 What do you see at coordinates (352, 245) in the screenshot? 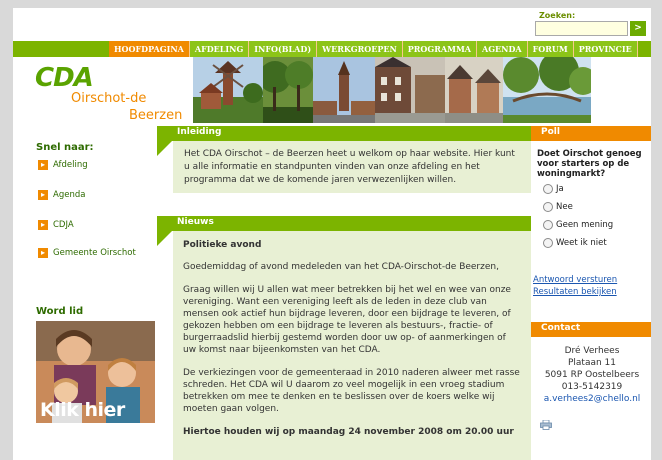
I see `news-headline: Politieke avond` at bounding box center [352, 245].